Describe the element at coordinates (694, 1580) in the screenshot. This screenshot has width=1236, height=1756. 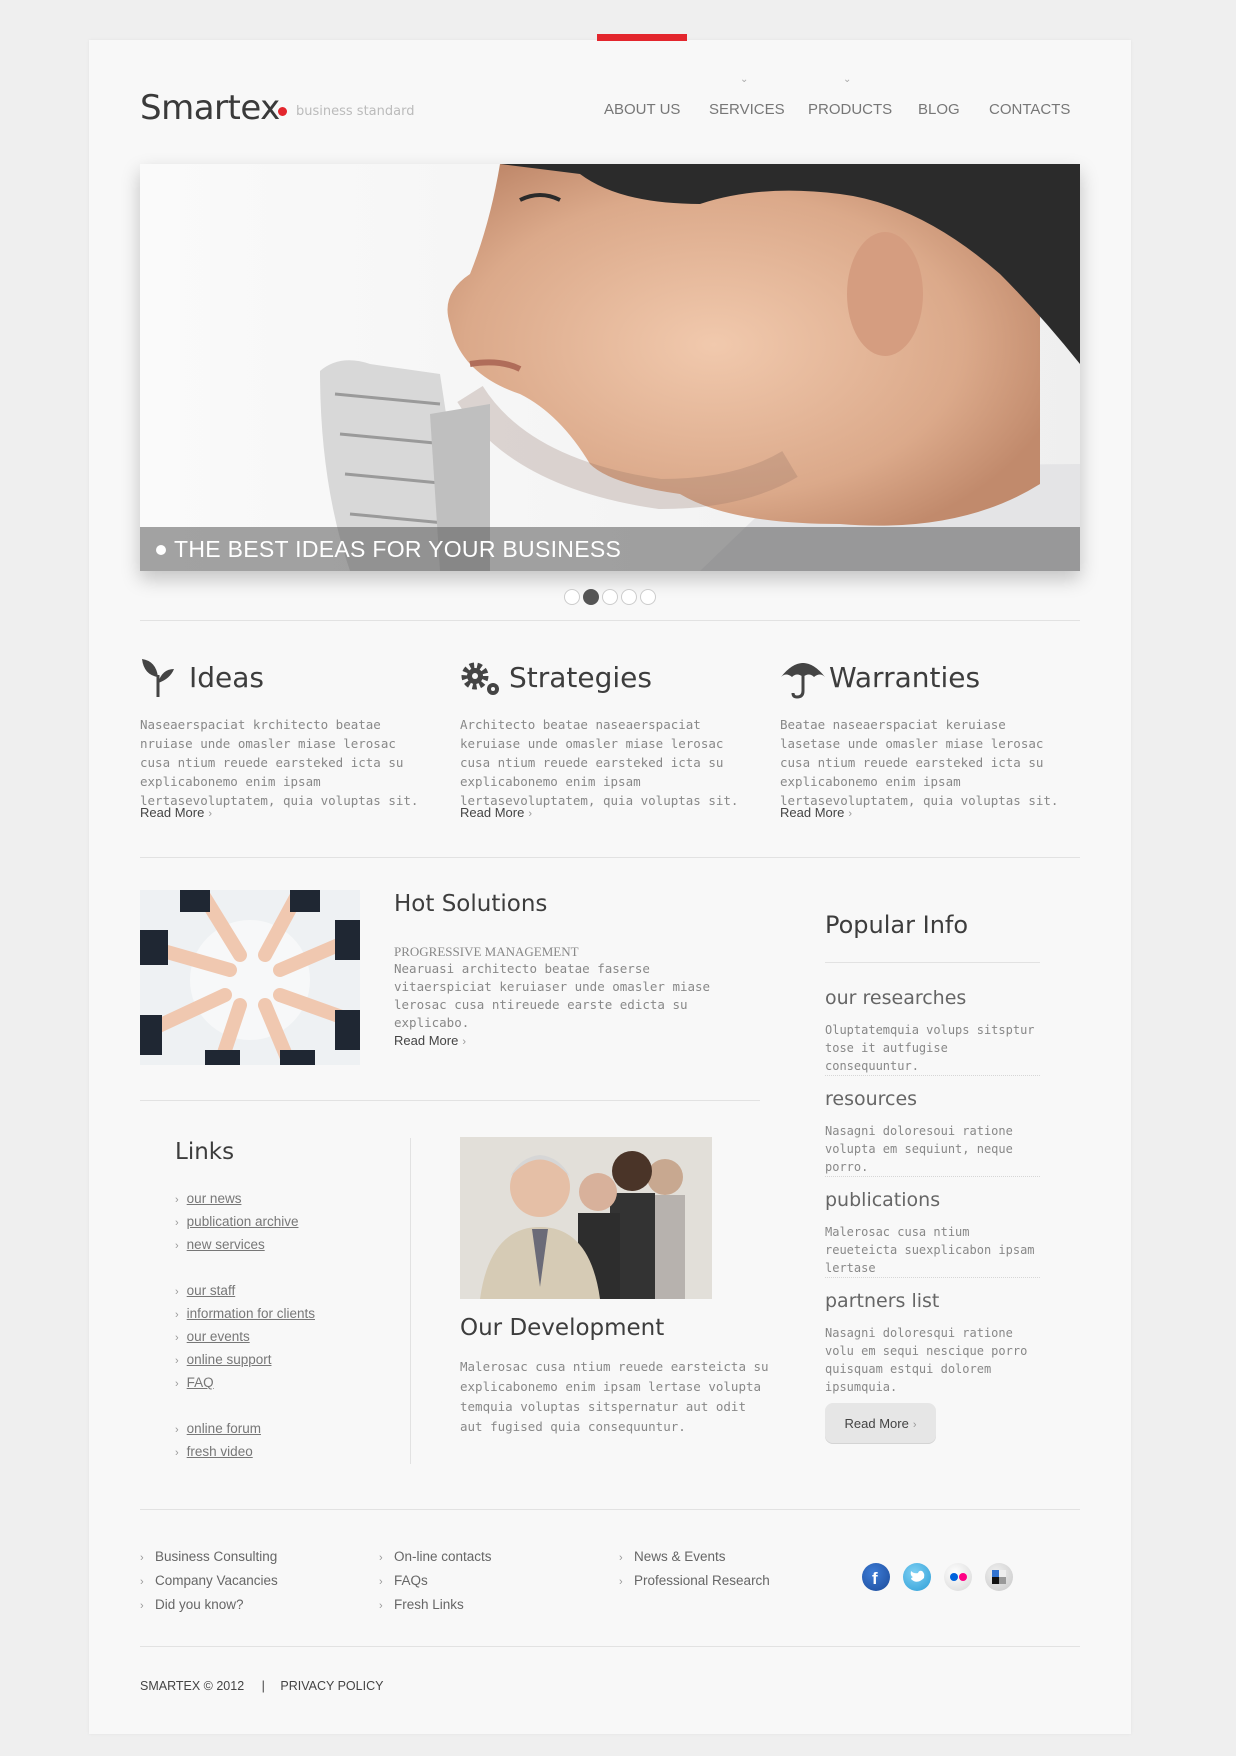
I see `footer-link: › Professional Research` at that location.